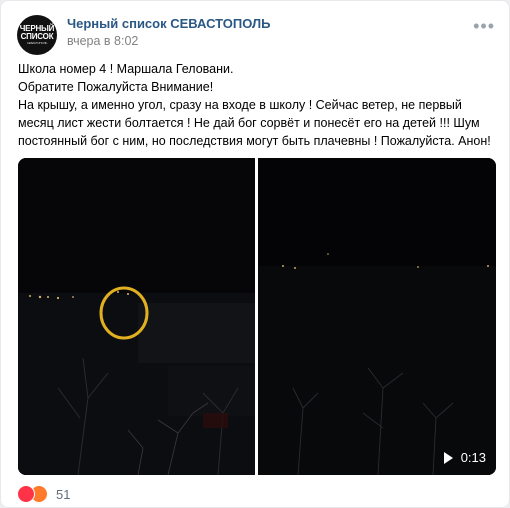 The height and width of the screenshot is (508, 510). Describe the element at coordinates (473, 457) in the screenshot. I see `duration-label: 0:13` at that location.